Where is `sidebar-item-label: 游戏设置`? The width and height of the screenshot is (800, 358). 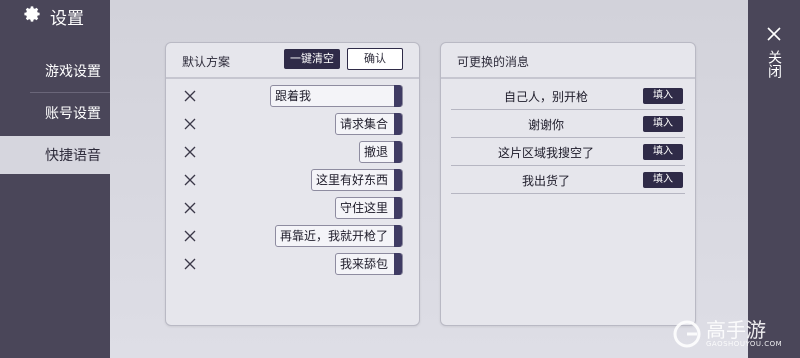 sidebar-item-label: 游戏设置 is located at coordinates (73, 72).